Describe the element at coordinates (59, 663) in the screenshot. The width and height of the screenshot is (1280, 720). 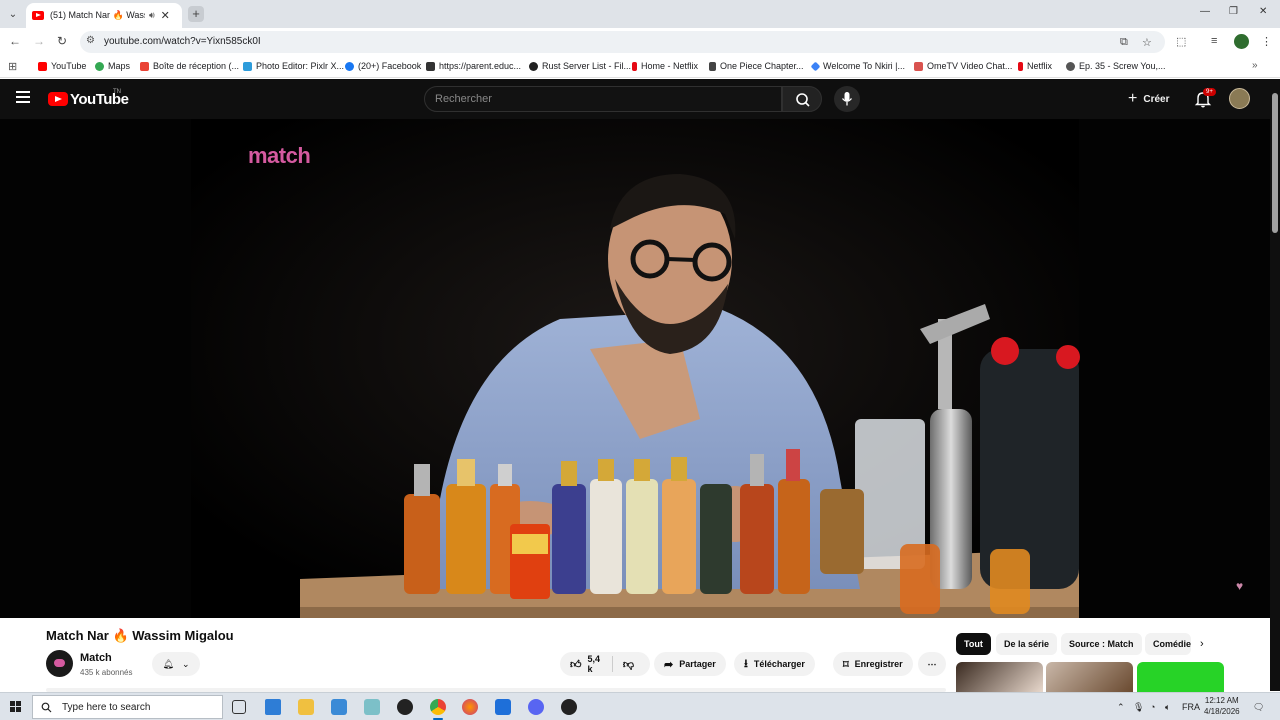
I see `channel-avatar` at that location.